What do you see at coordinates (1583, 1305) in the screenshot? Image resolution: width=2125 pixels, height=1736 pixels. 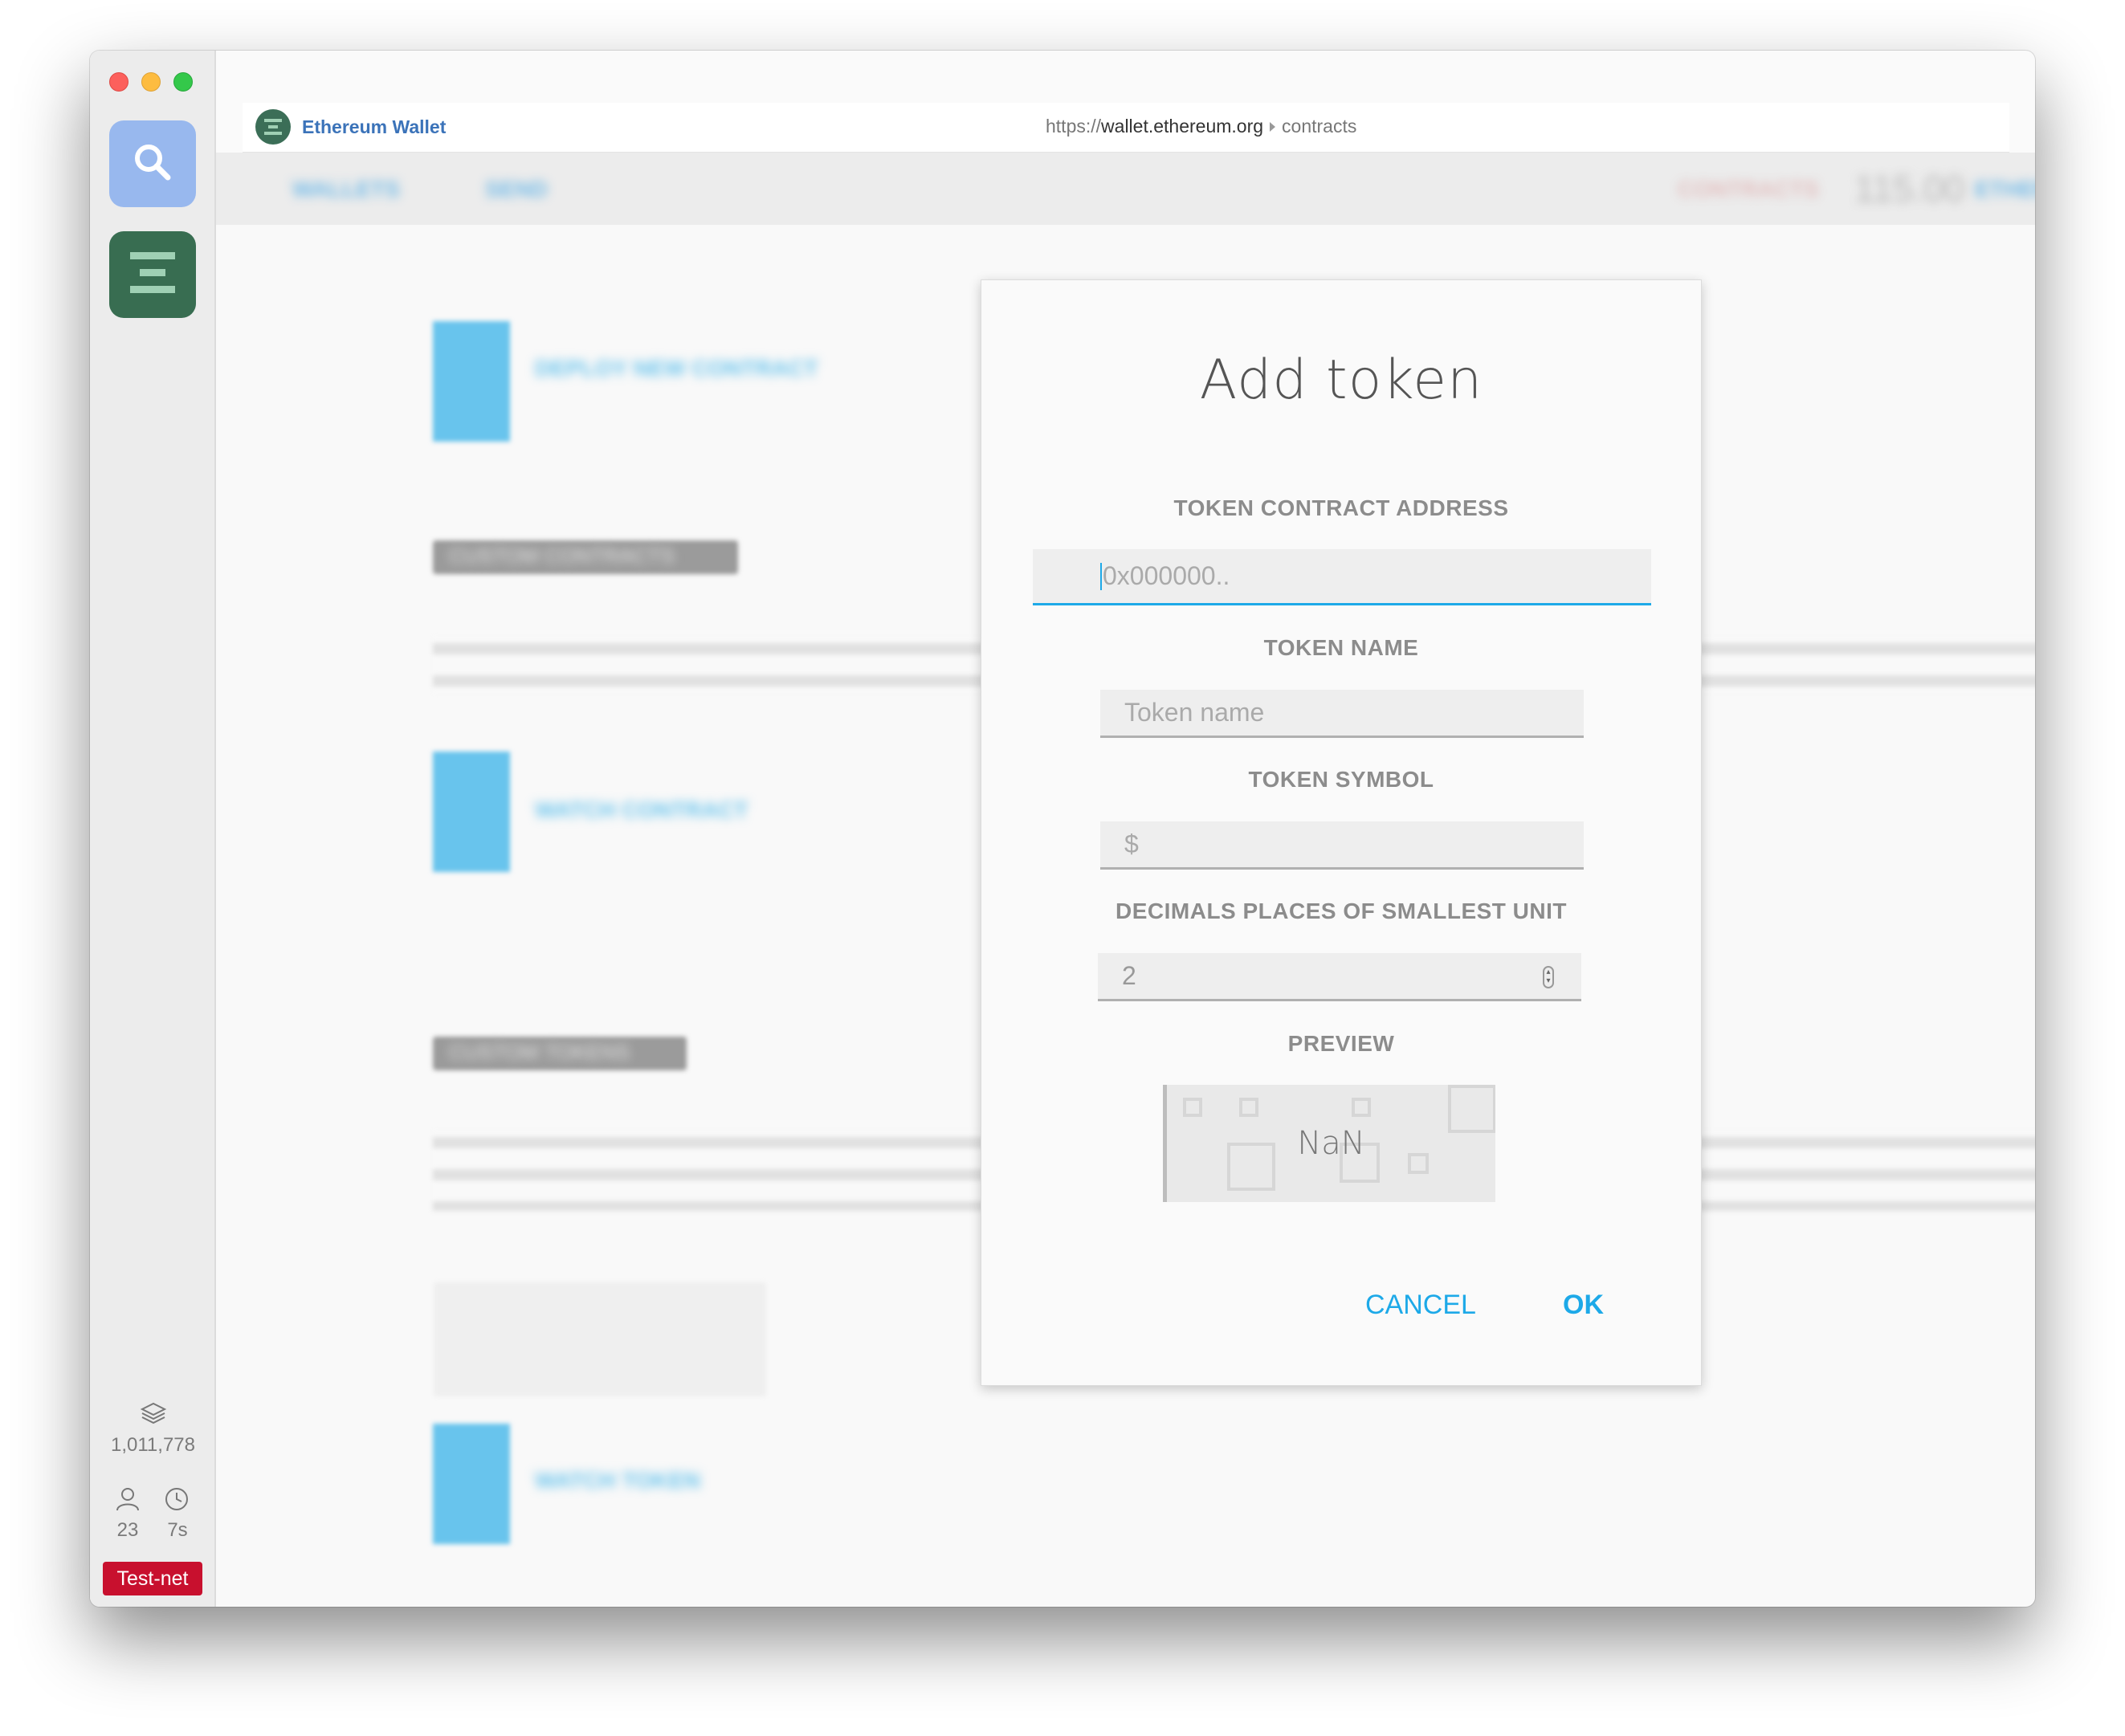 I see `ok-button: OK` at bounding box center [1583, 1305].